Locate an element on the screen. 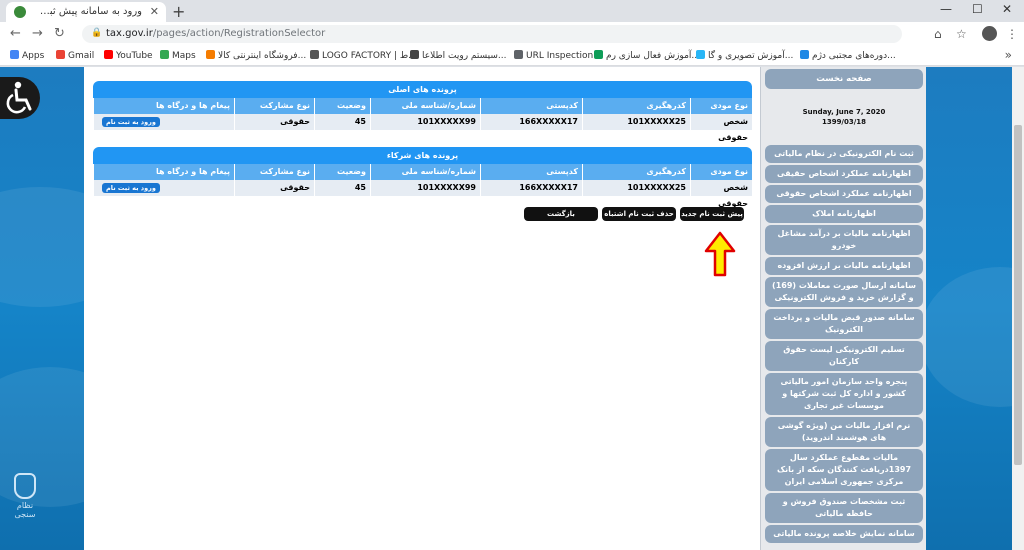 Image resolution: width=1024 pixels, height=550 pixels. main-records-title: پرونده های اصلی is located at coordinates (422, 89).